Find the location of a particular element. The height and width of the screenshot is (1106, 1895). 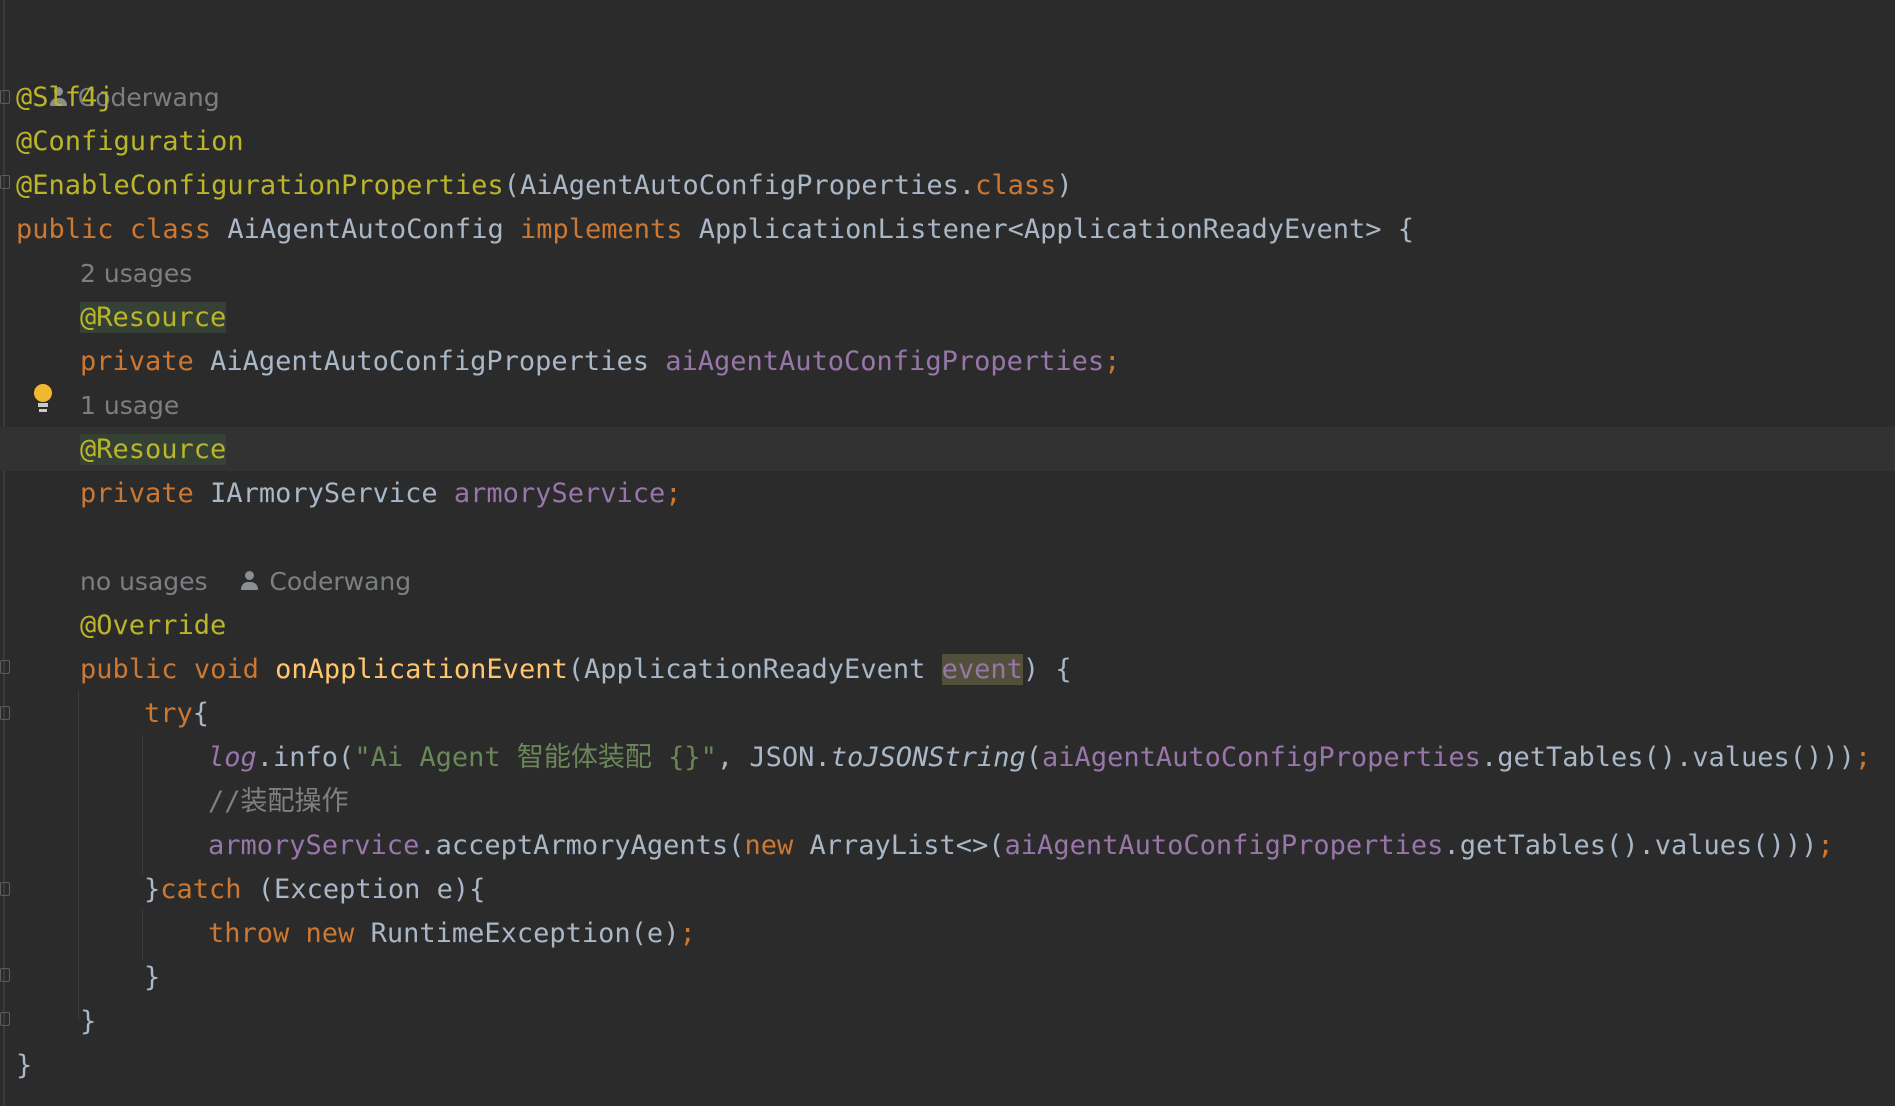

annotation-token: @EnableConfigurationProperties is located at coordinates (260, 185).